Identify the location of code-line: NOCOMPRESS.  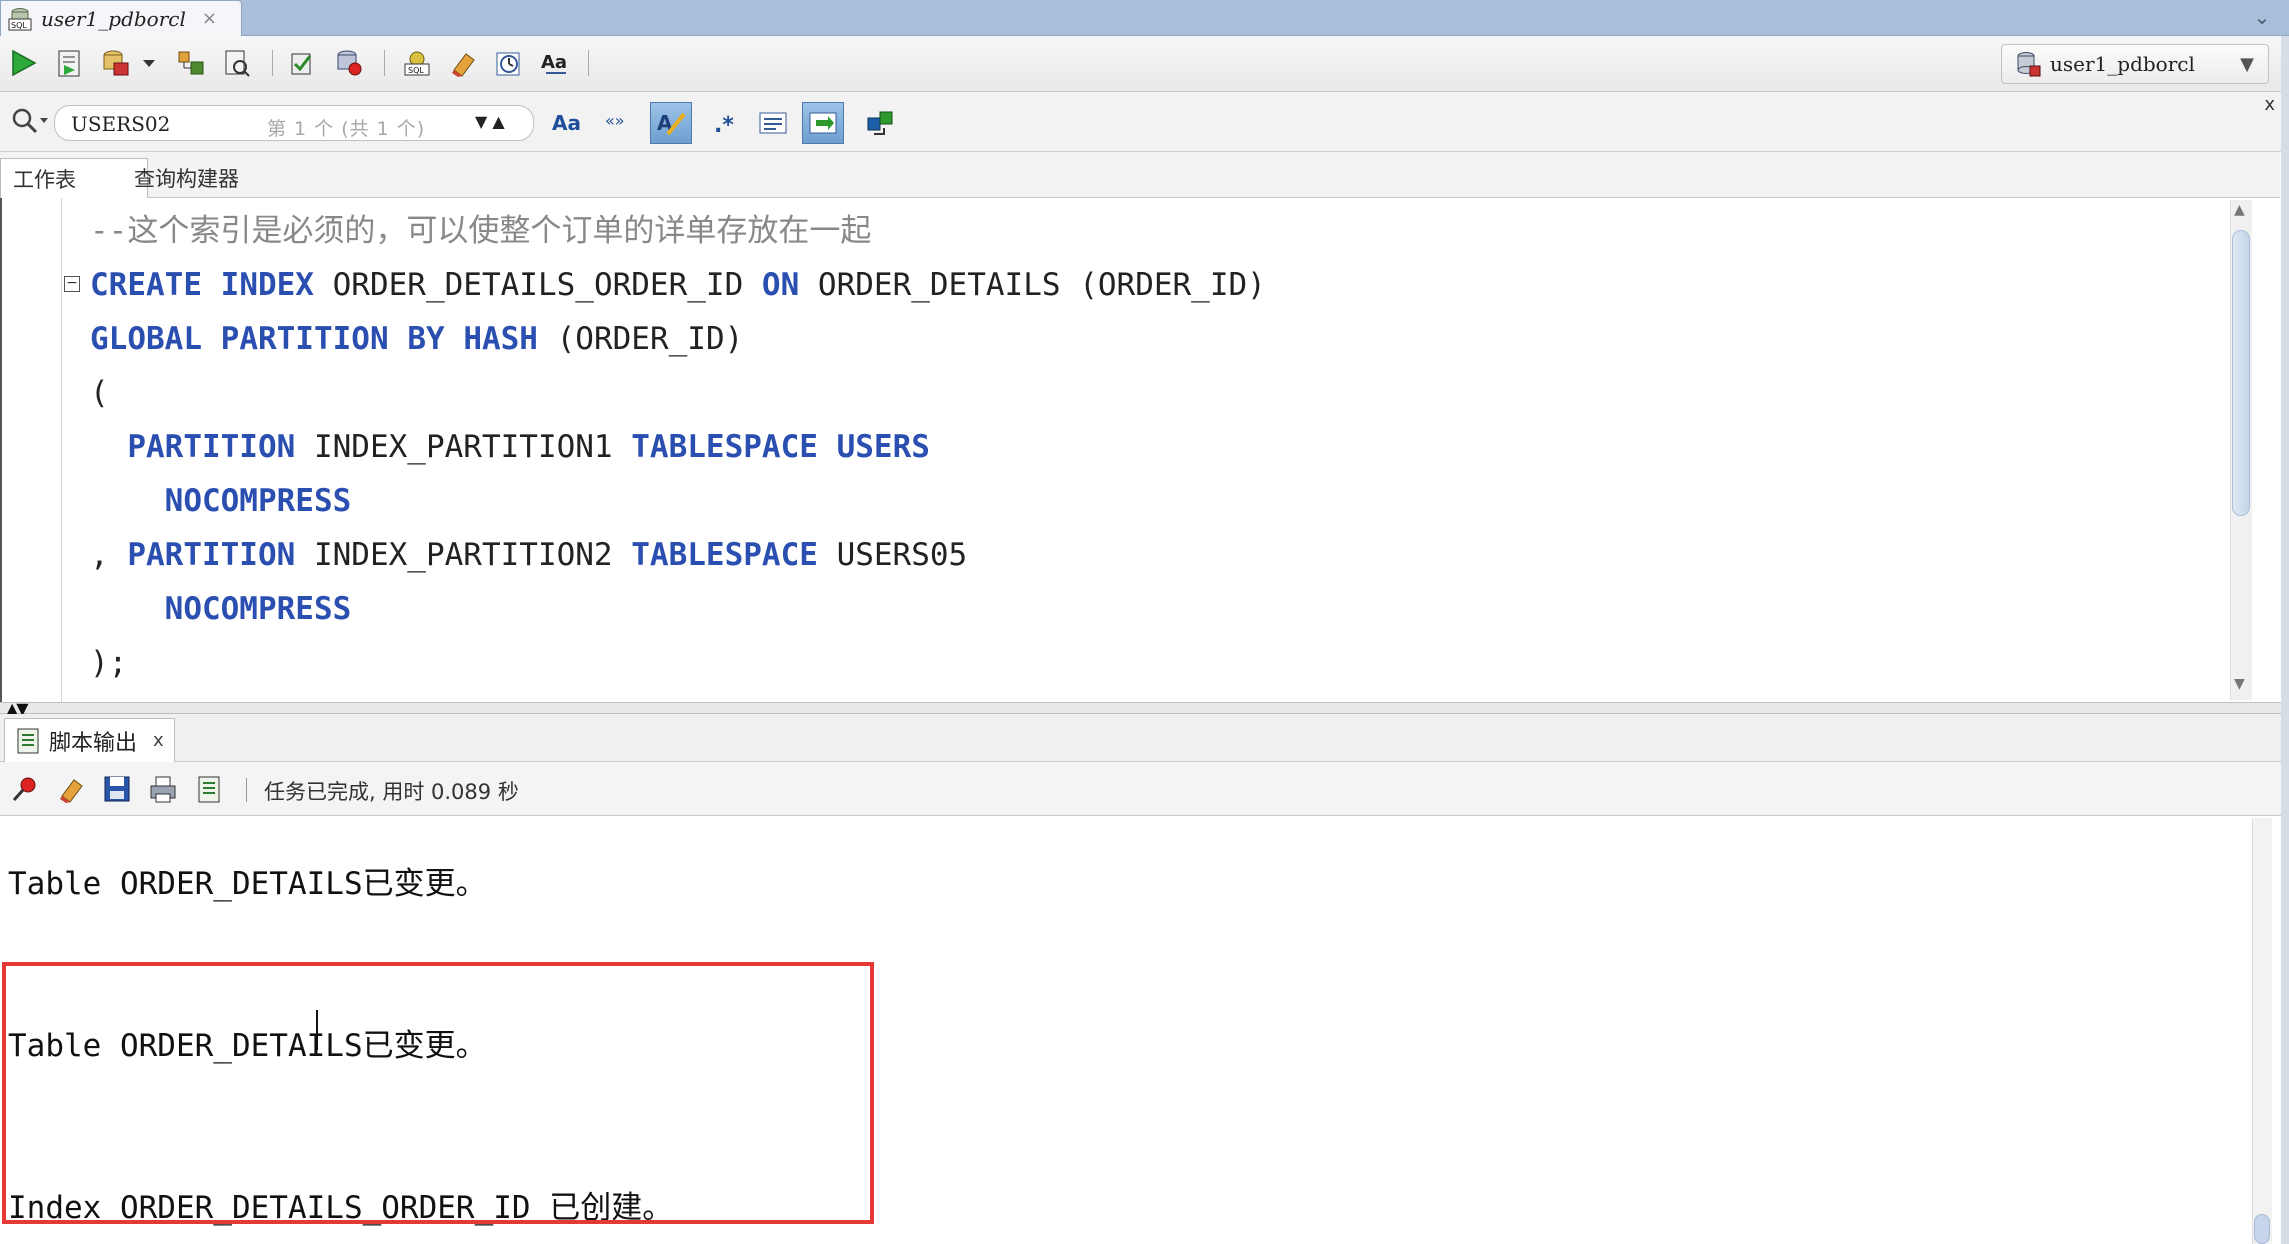
(678, 501).